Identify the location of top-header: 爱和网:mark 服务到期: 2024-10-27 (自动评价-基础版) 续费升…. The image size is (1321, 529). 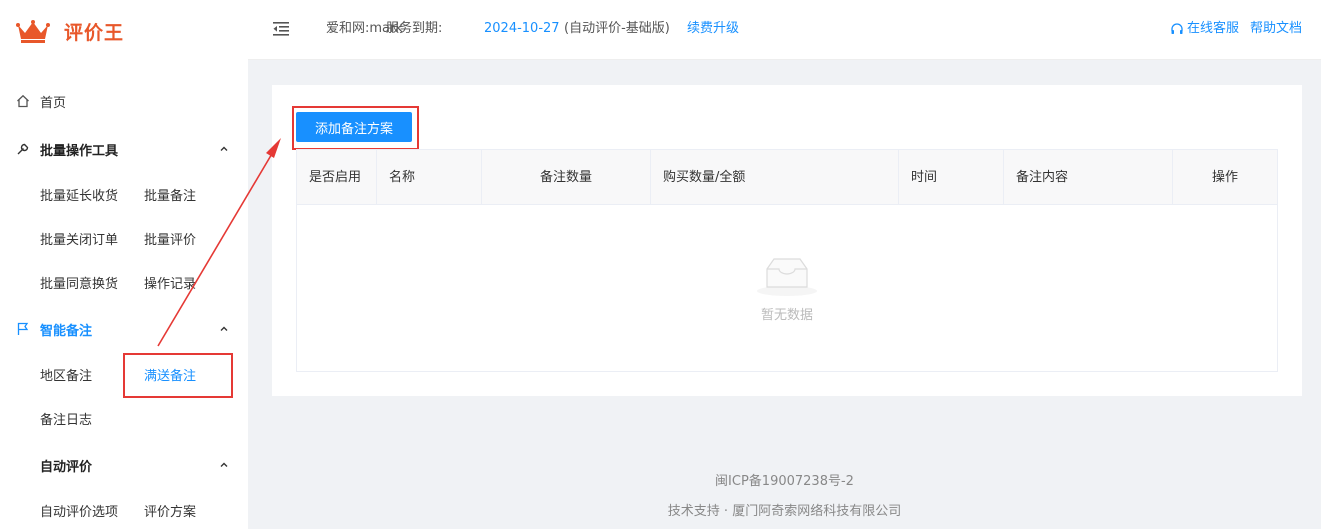
(784, 30).